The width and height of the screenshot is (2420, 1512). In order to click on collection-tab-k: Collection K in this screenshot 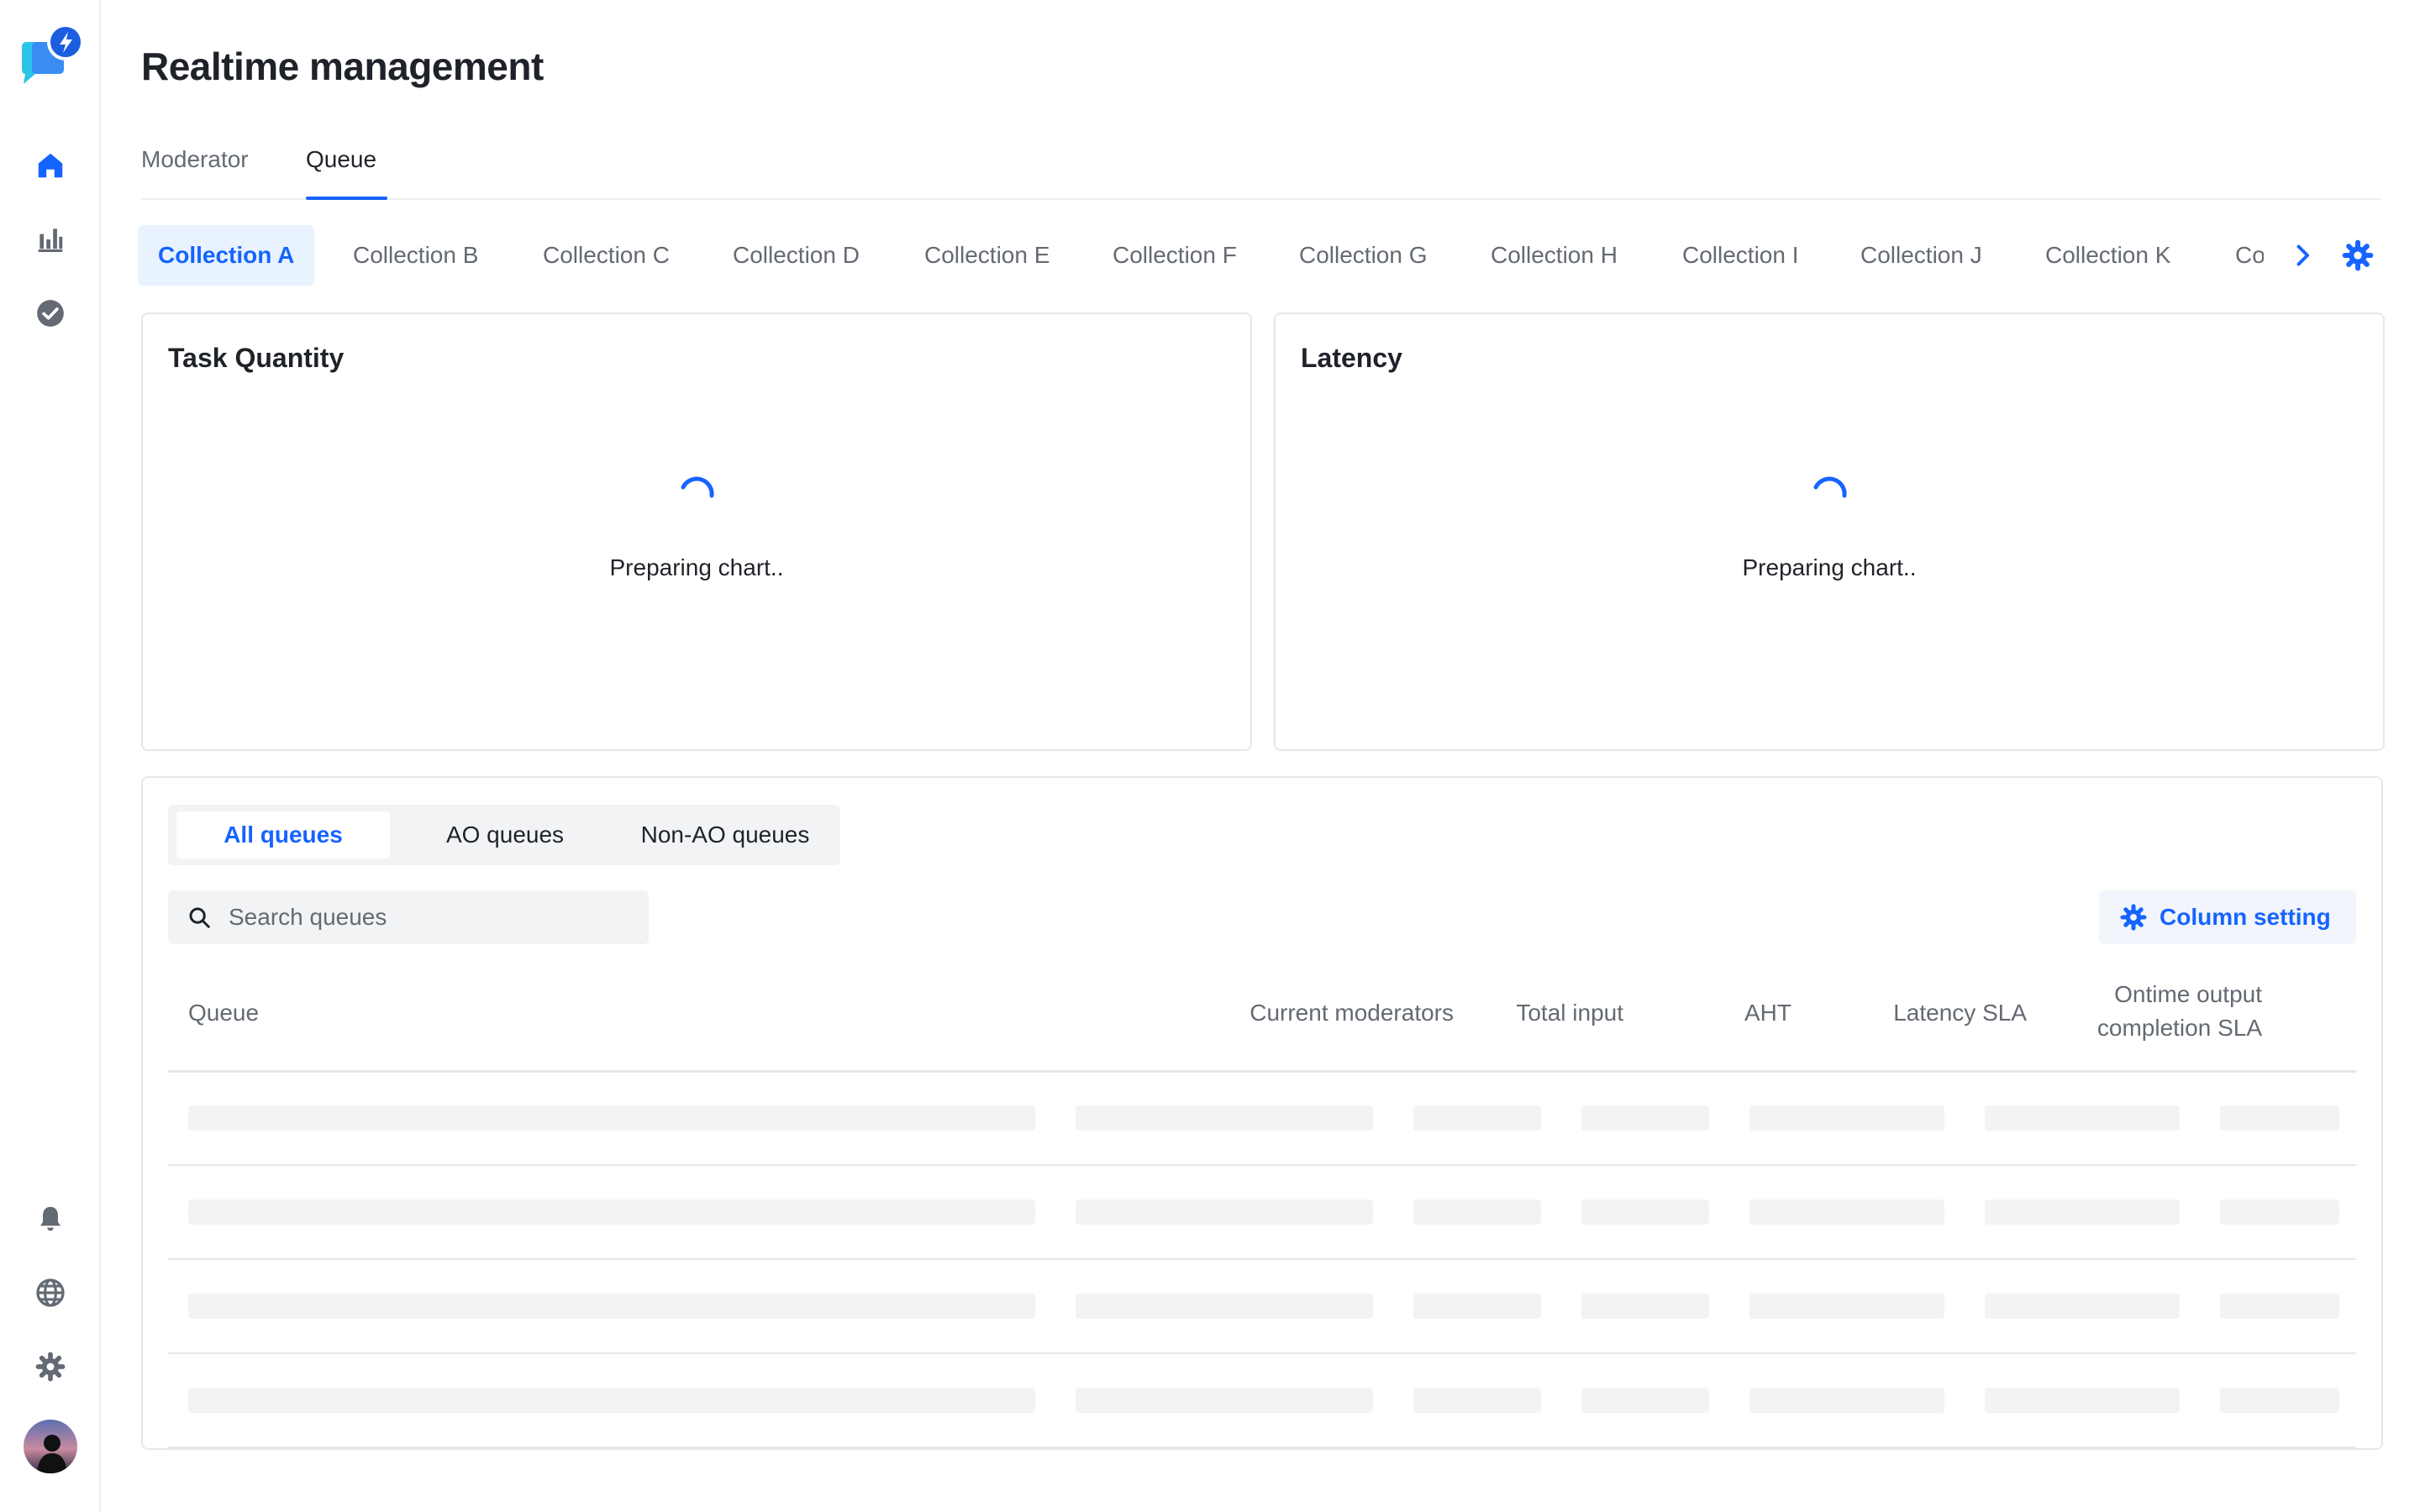, I will do `click(2107, 255)`.